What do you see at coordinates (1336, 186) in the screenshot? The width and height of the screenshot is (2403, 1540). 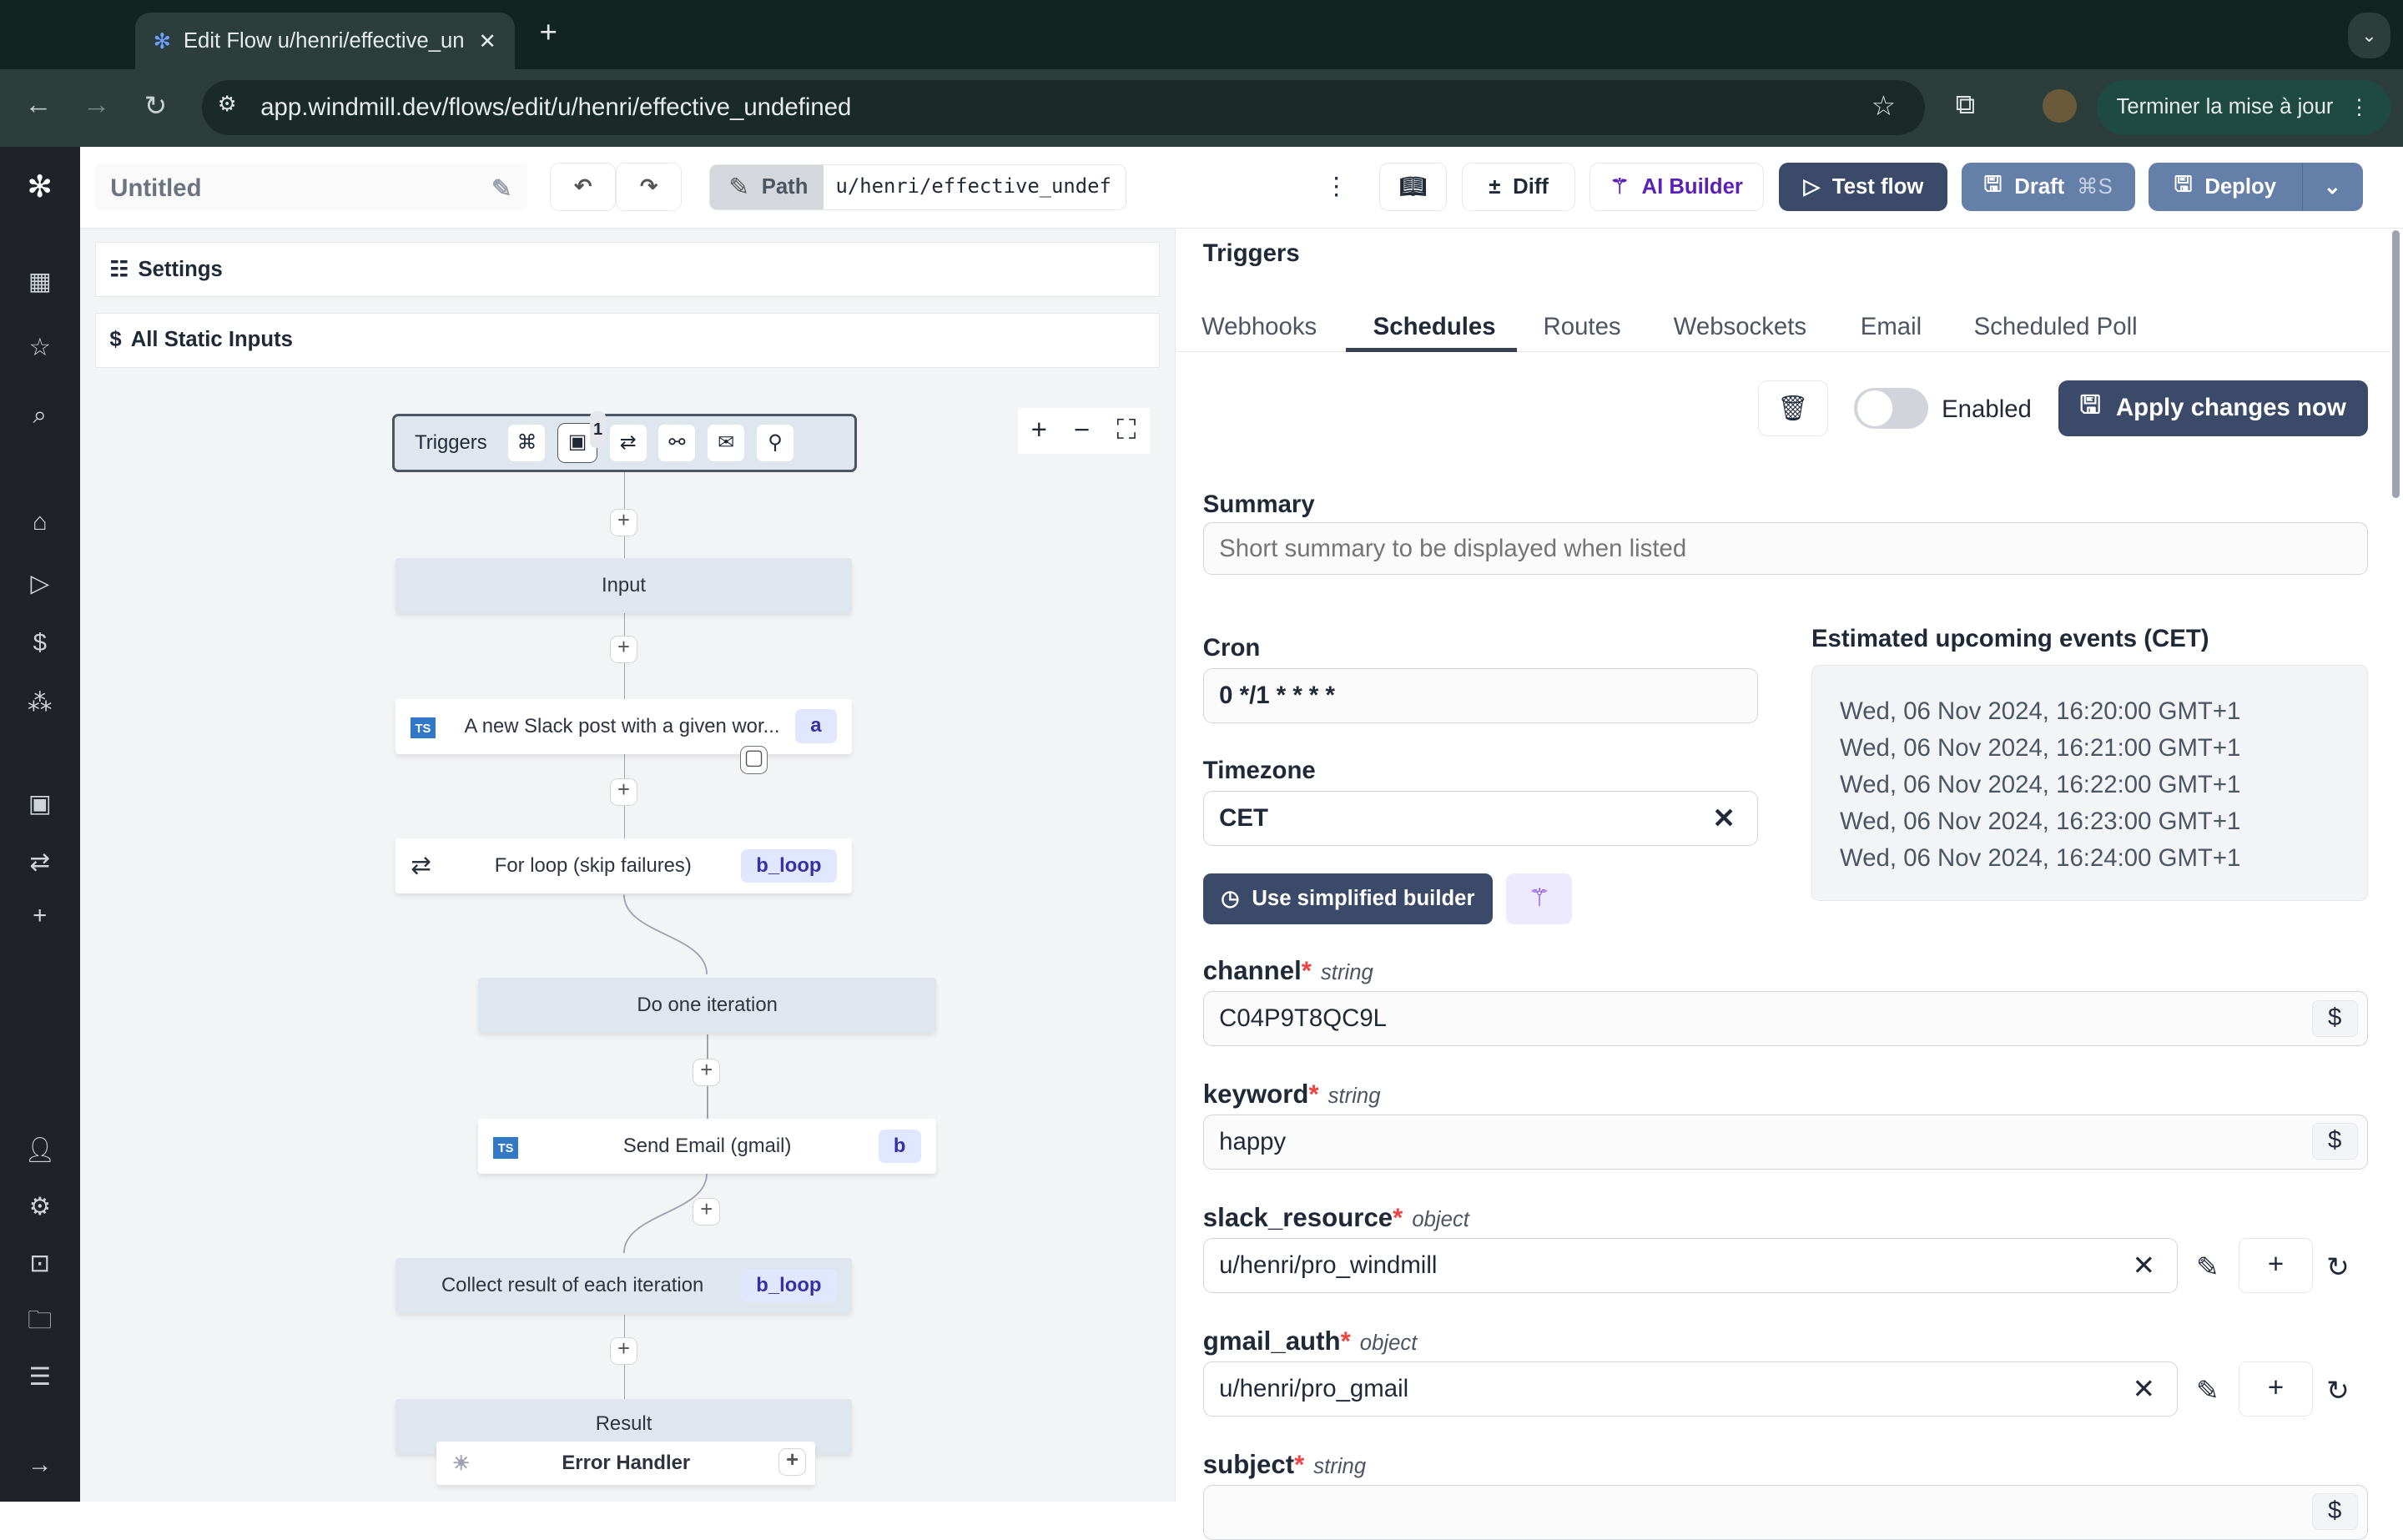 I see `more-options-icon: ⋮` at bounding box center [1336, 186].